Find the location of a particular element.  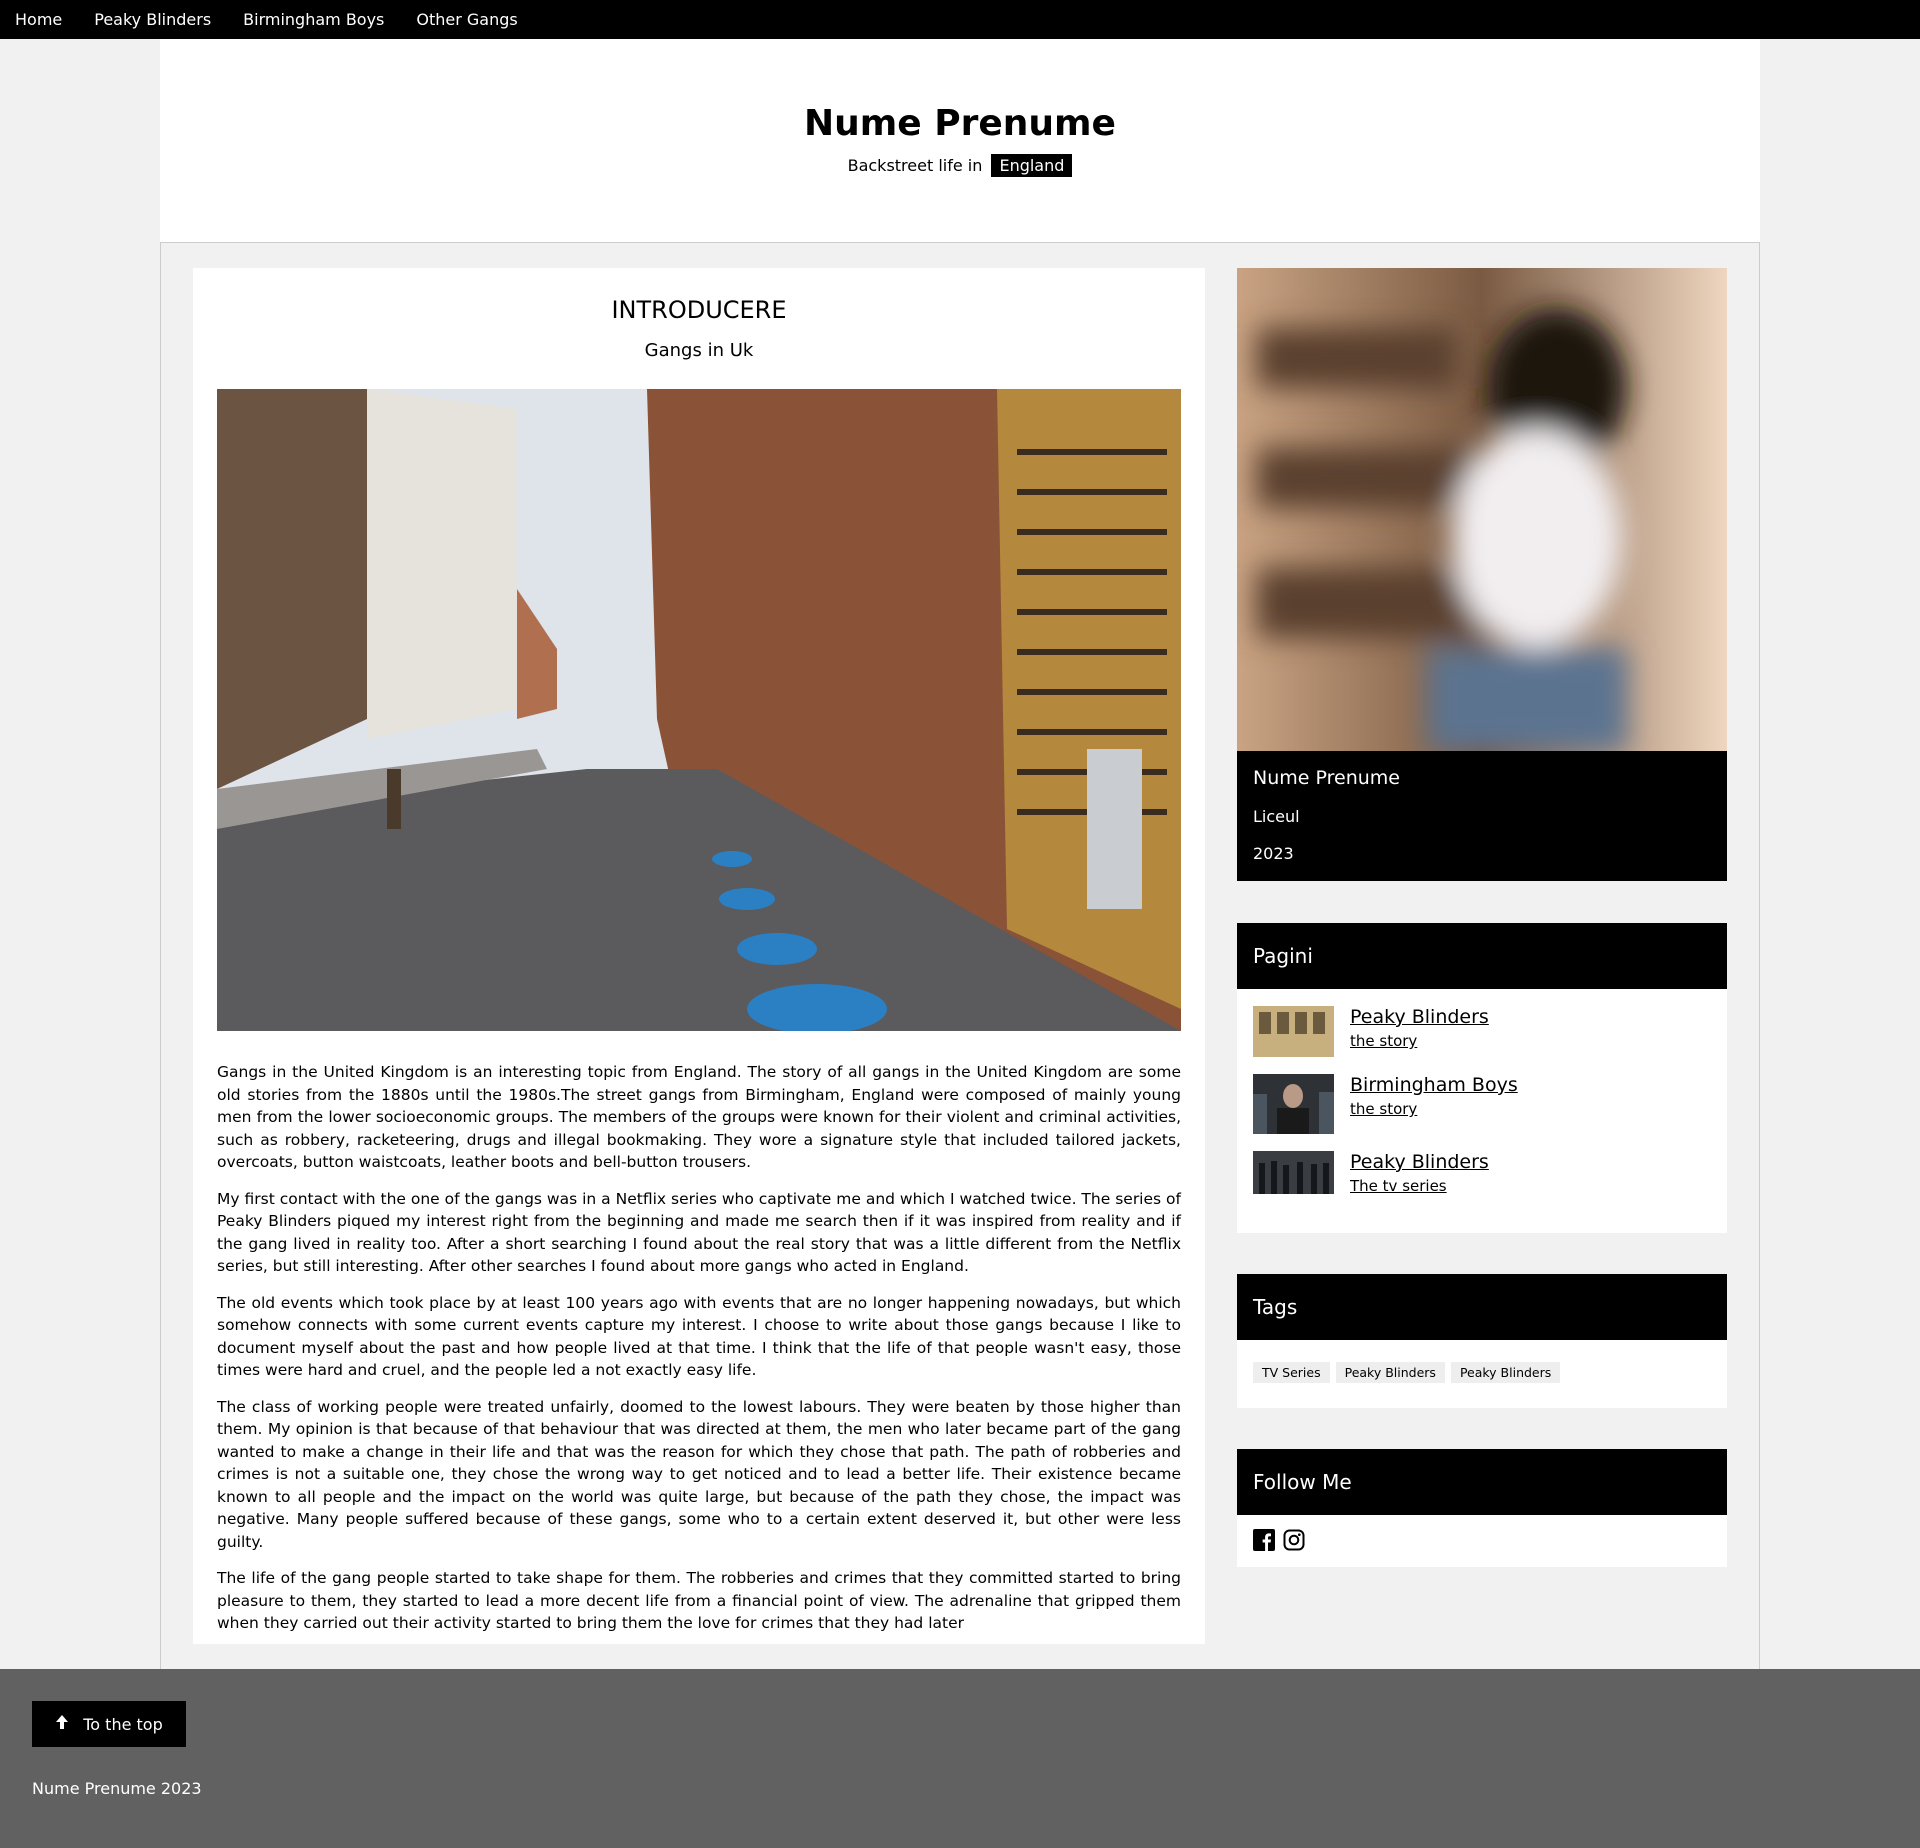

site-subtitle: Backstreet life in England is located at coordinates (960, 165).